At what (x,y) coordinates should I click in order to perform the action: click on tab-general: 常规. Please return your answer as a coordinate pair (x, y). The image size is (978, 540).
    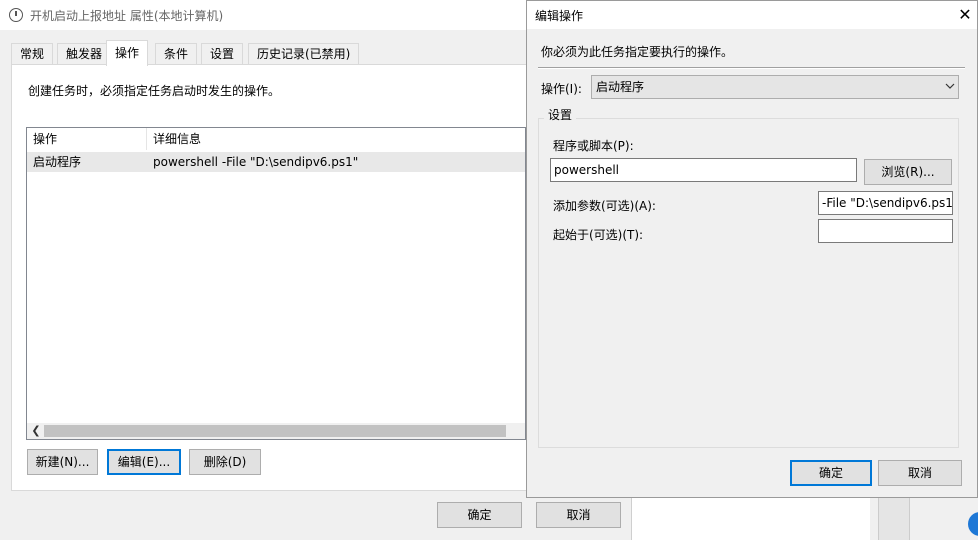
    Looking at the image, I should click on (32, 53).